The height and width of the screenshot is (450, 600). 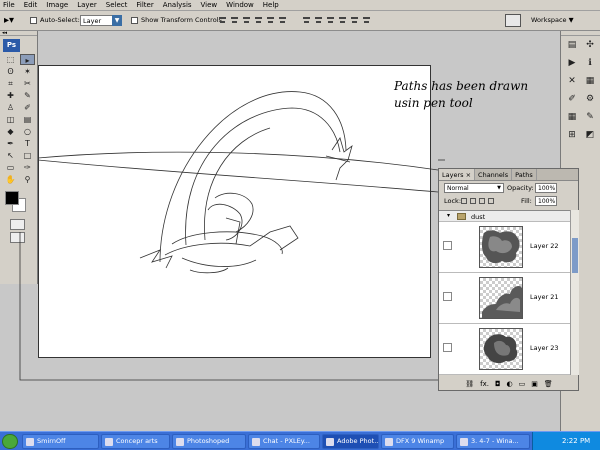 What do you see at coordinates (318, 20) in the screenshot?
I see `distribute-vcenter-icon` at bounding box center [318, 20].